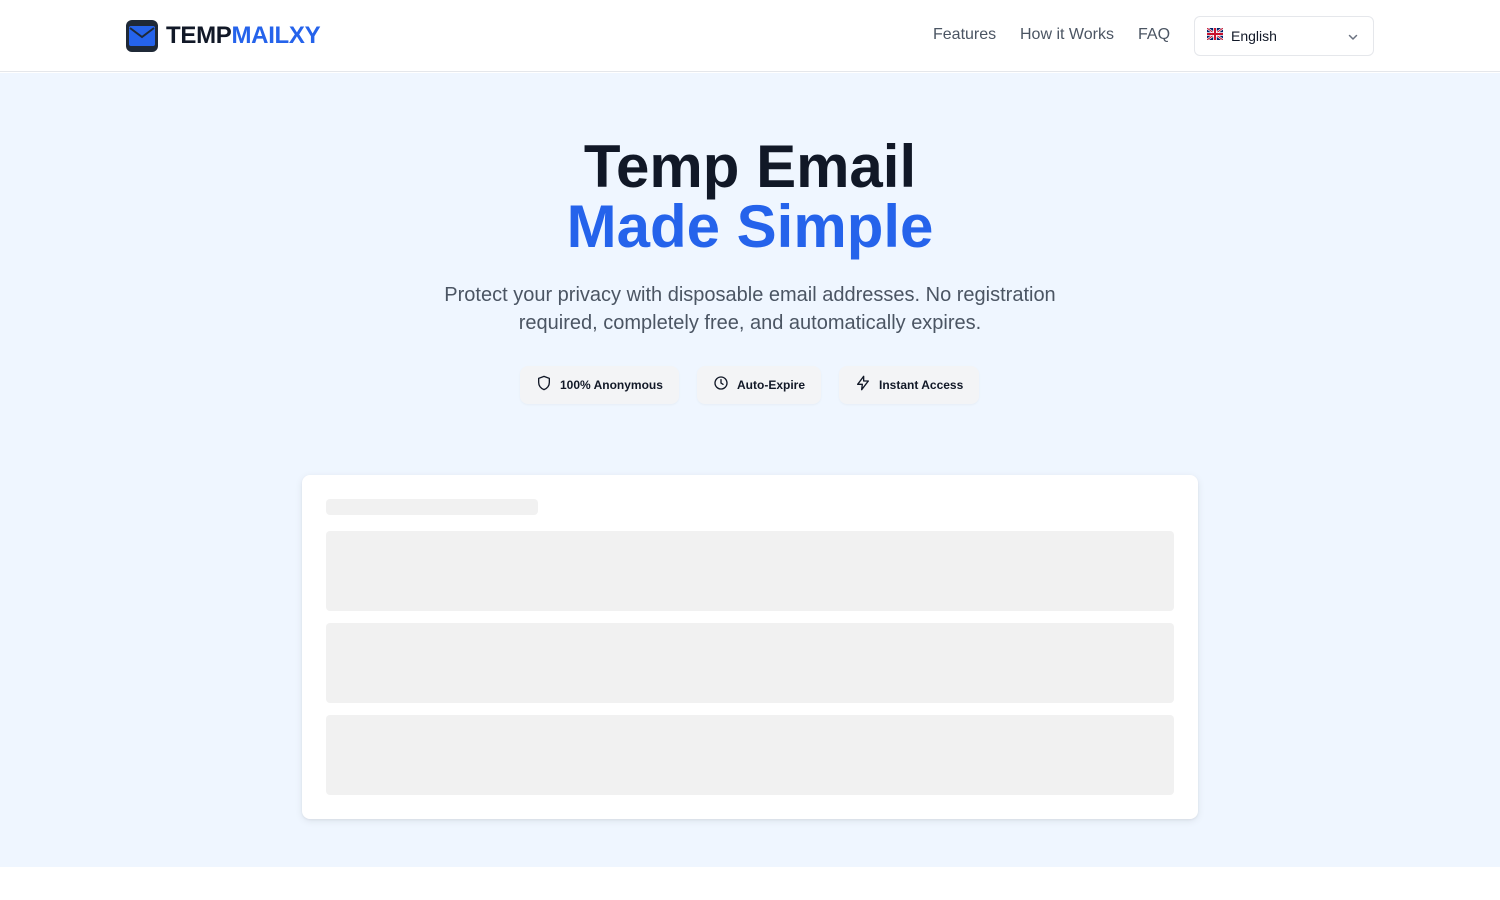 This screenshot has width=1500, height=900. Describe the element at coordinates (921, 385) in the screenshot. I see `badge-label: Instant Access` at that location.